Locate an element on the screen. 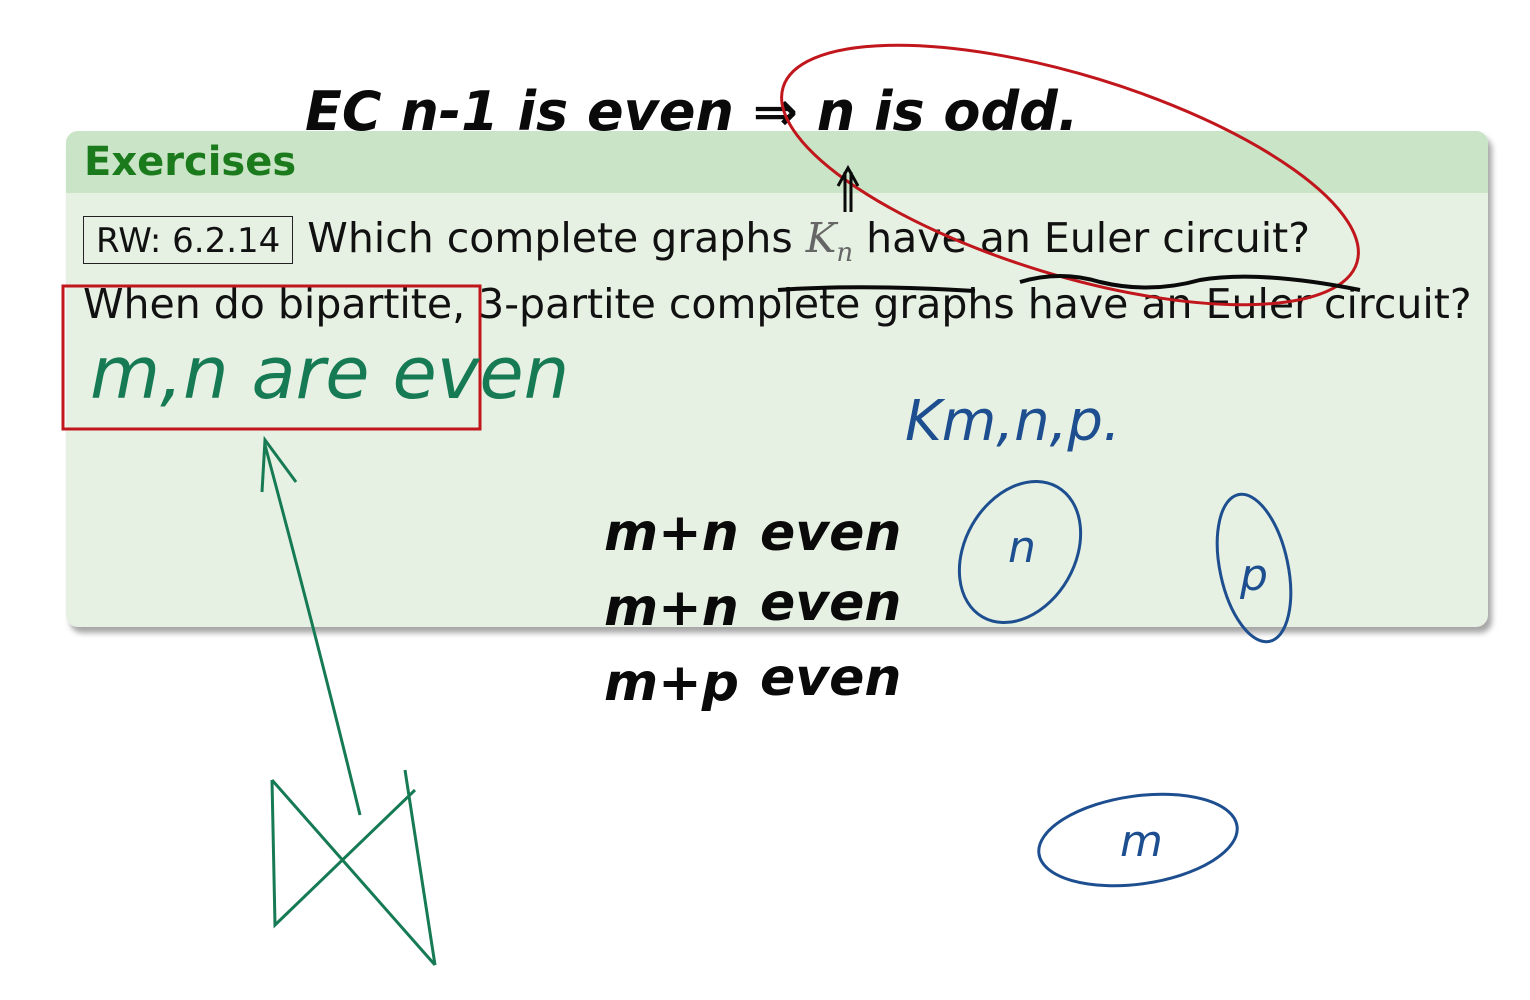  set-m-label: m is located at coordinates (1141, 841).